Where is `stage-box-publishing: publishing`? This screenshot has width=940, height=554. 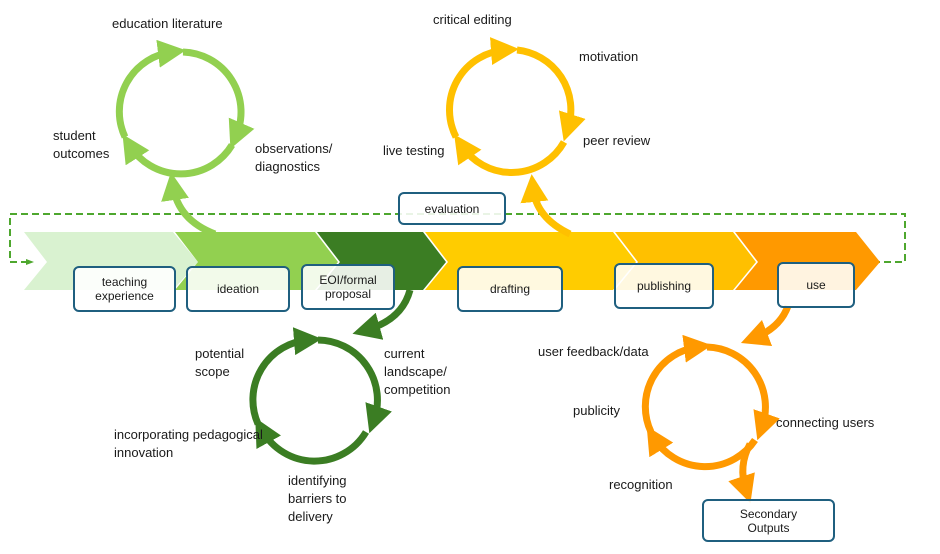 stage-box-publishing: publishing is located at coordinates (664, 286).